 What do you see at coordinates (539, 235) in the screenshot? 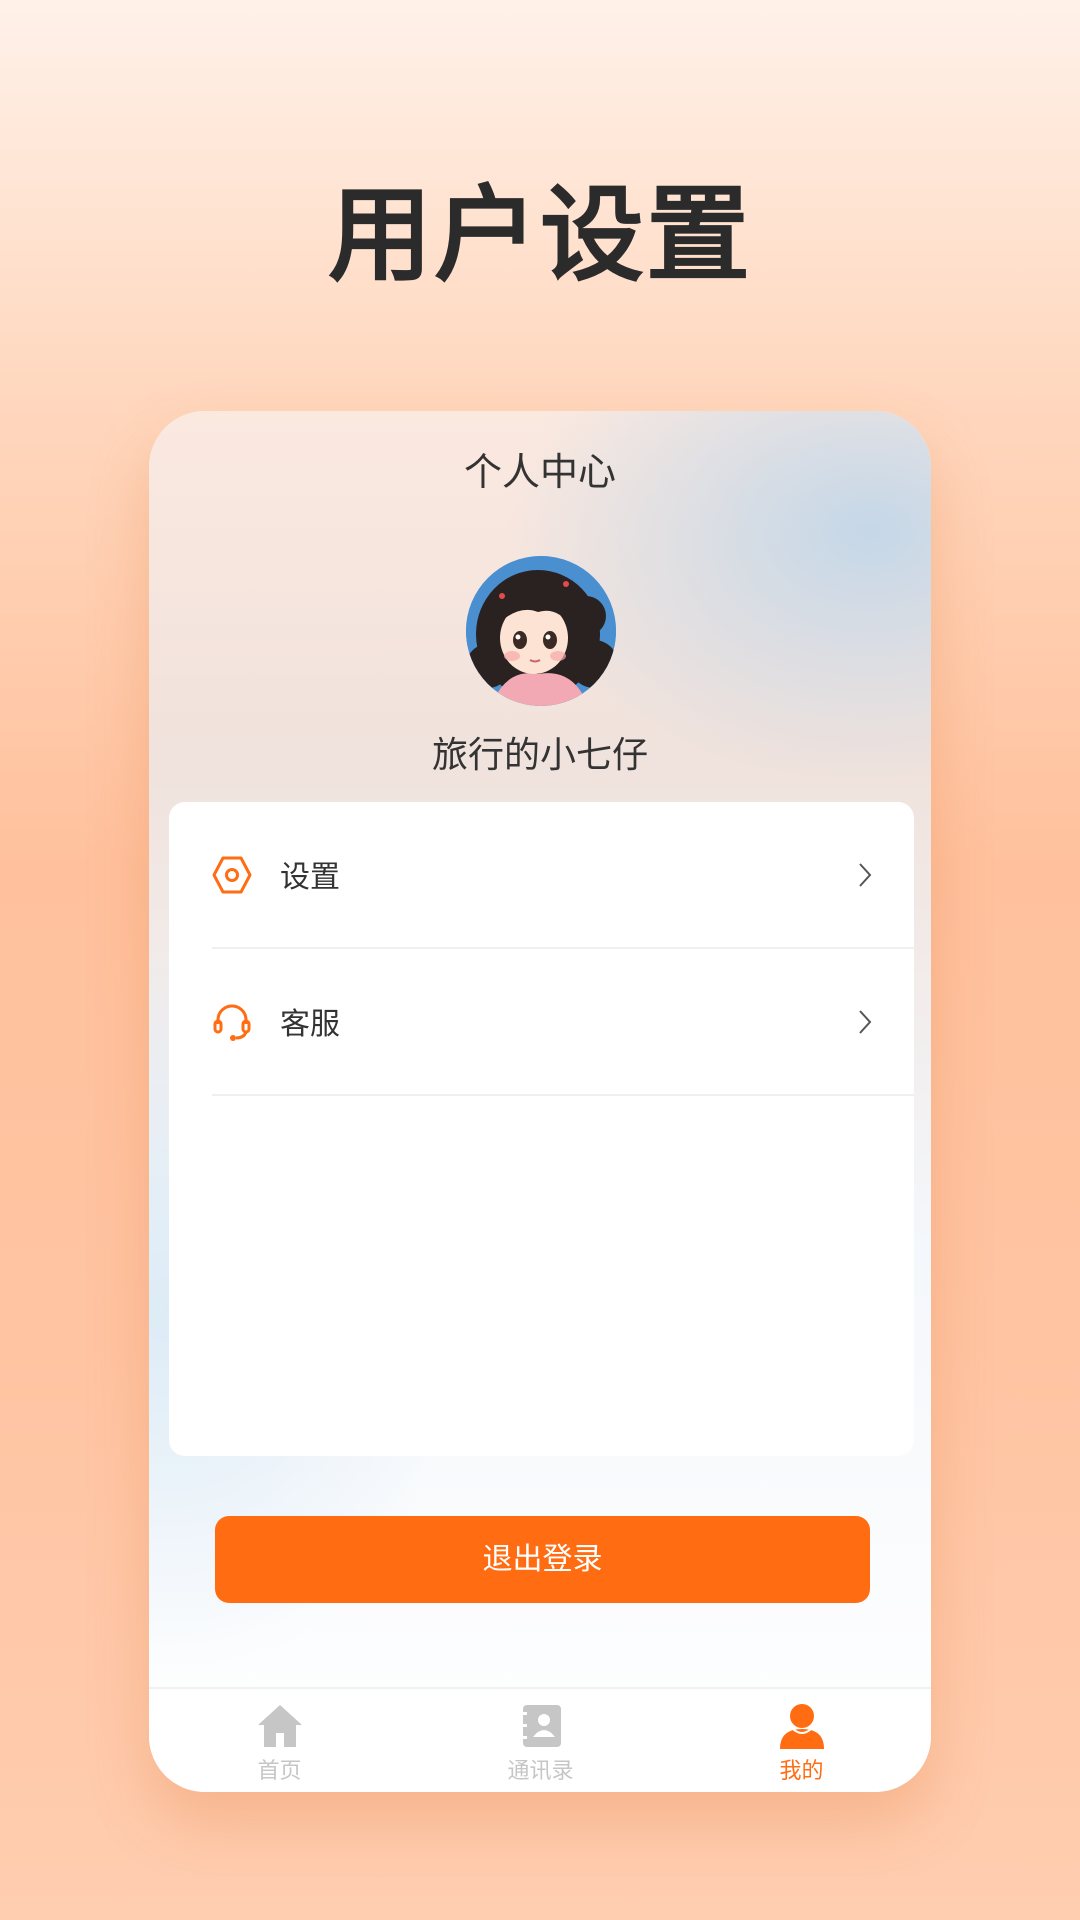
I see `promo-headline: 用户设置` at bounding box center [539, 235].